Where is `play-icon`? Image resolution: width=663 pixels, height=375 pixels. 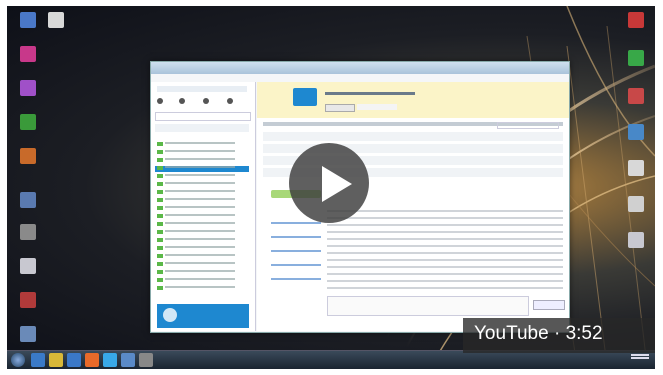
play-icon is located at coordinates (337, 184).